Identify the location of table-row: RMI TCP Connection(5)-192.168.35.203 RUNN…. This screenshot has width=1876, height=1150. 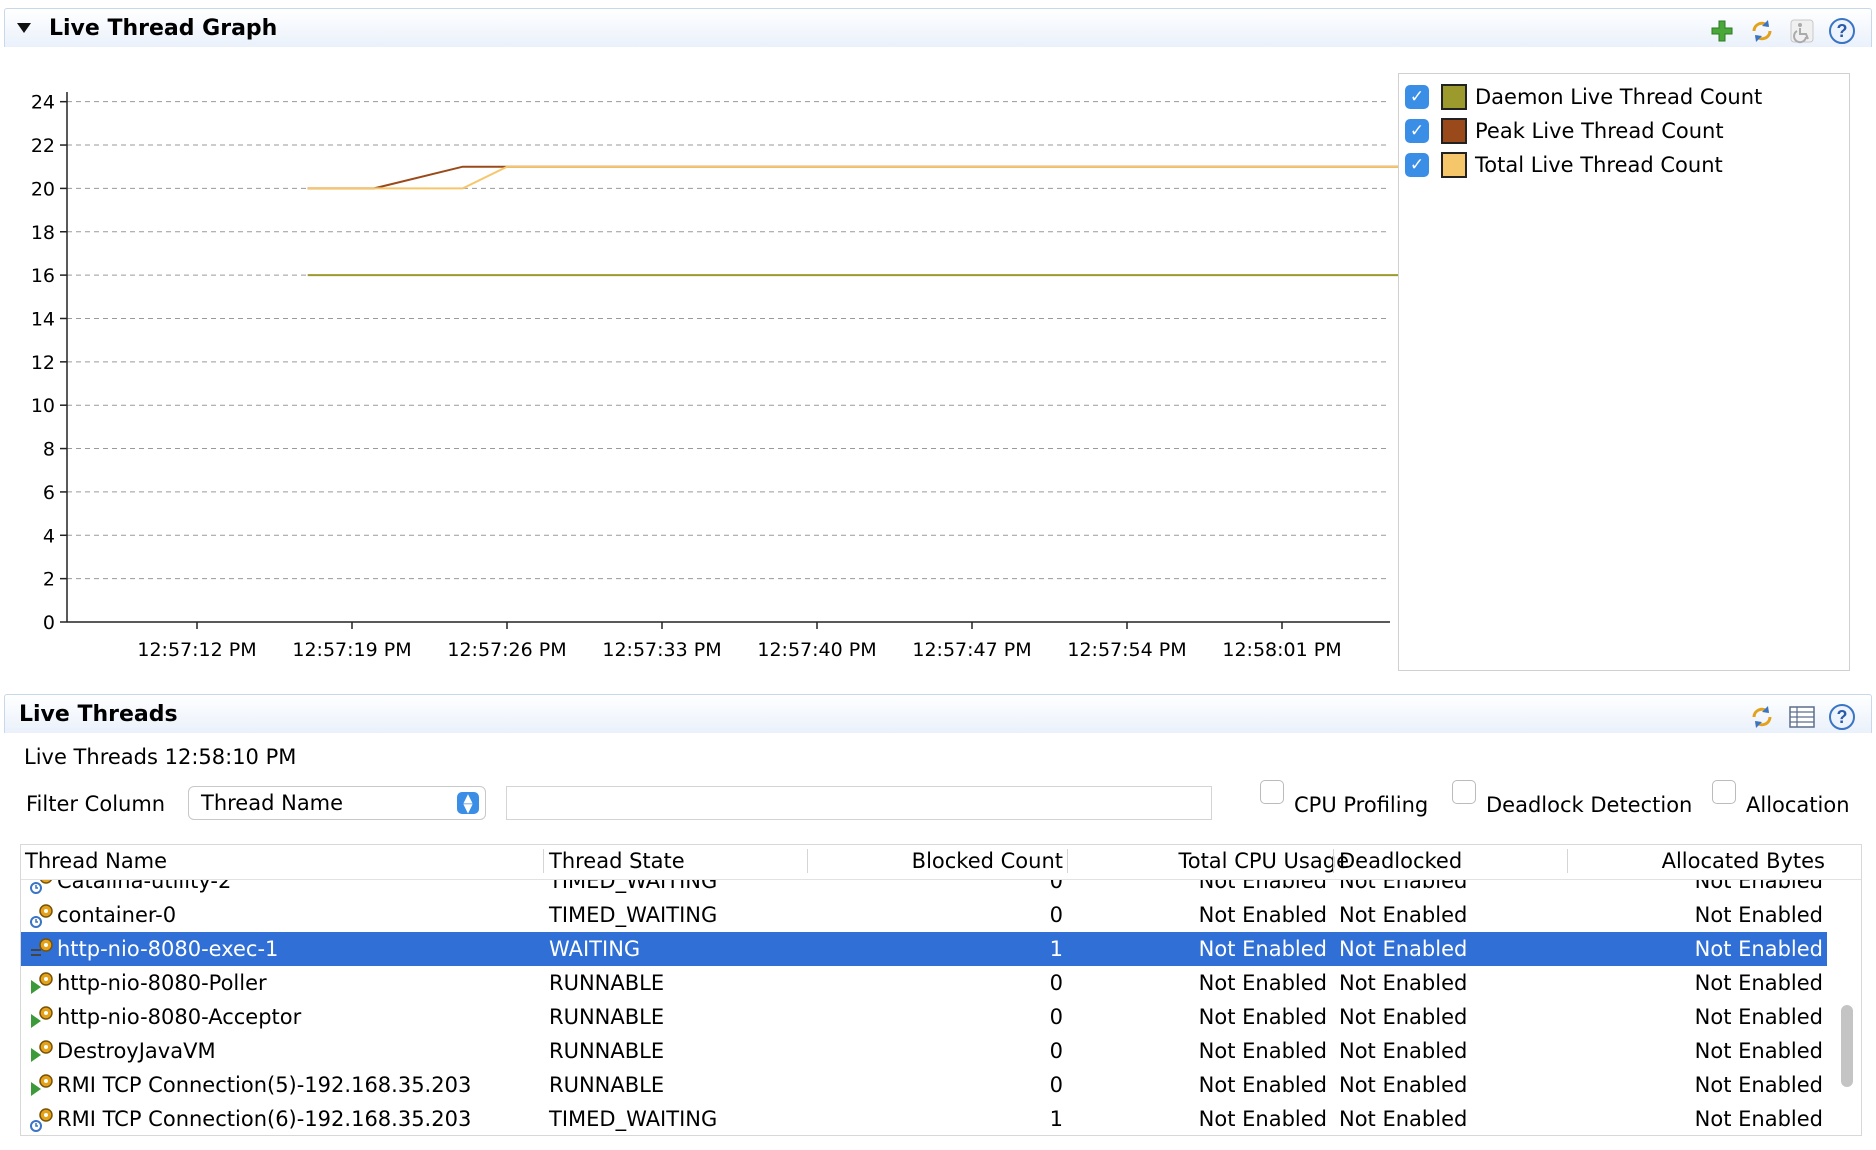
(924, 1085).